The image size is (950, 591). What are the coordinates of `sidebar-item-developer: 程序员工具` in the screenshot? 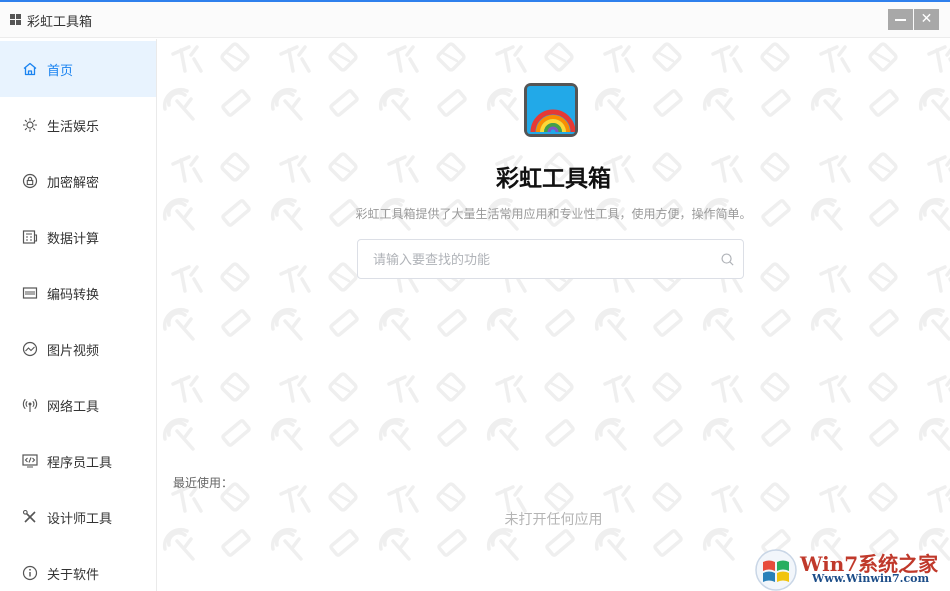 It's located at (78, 461).